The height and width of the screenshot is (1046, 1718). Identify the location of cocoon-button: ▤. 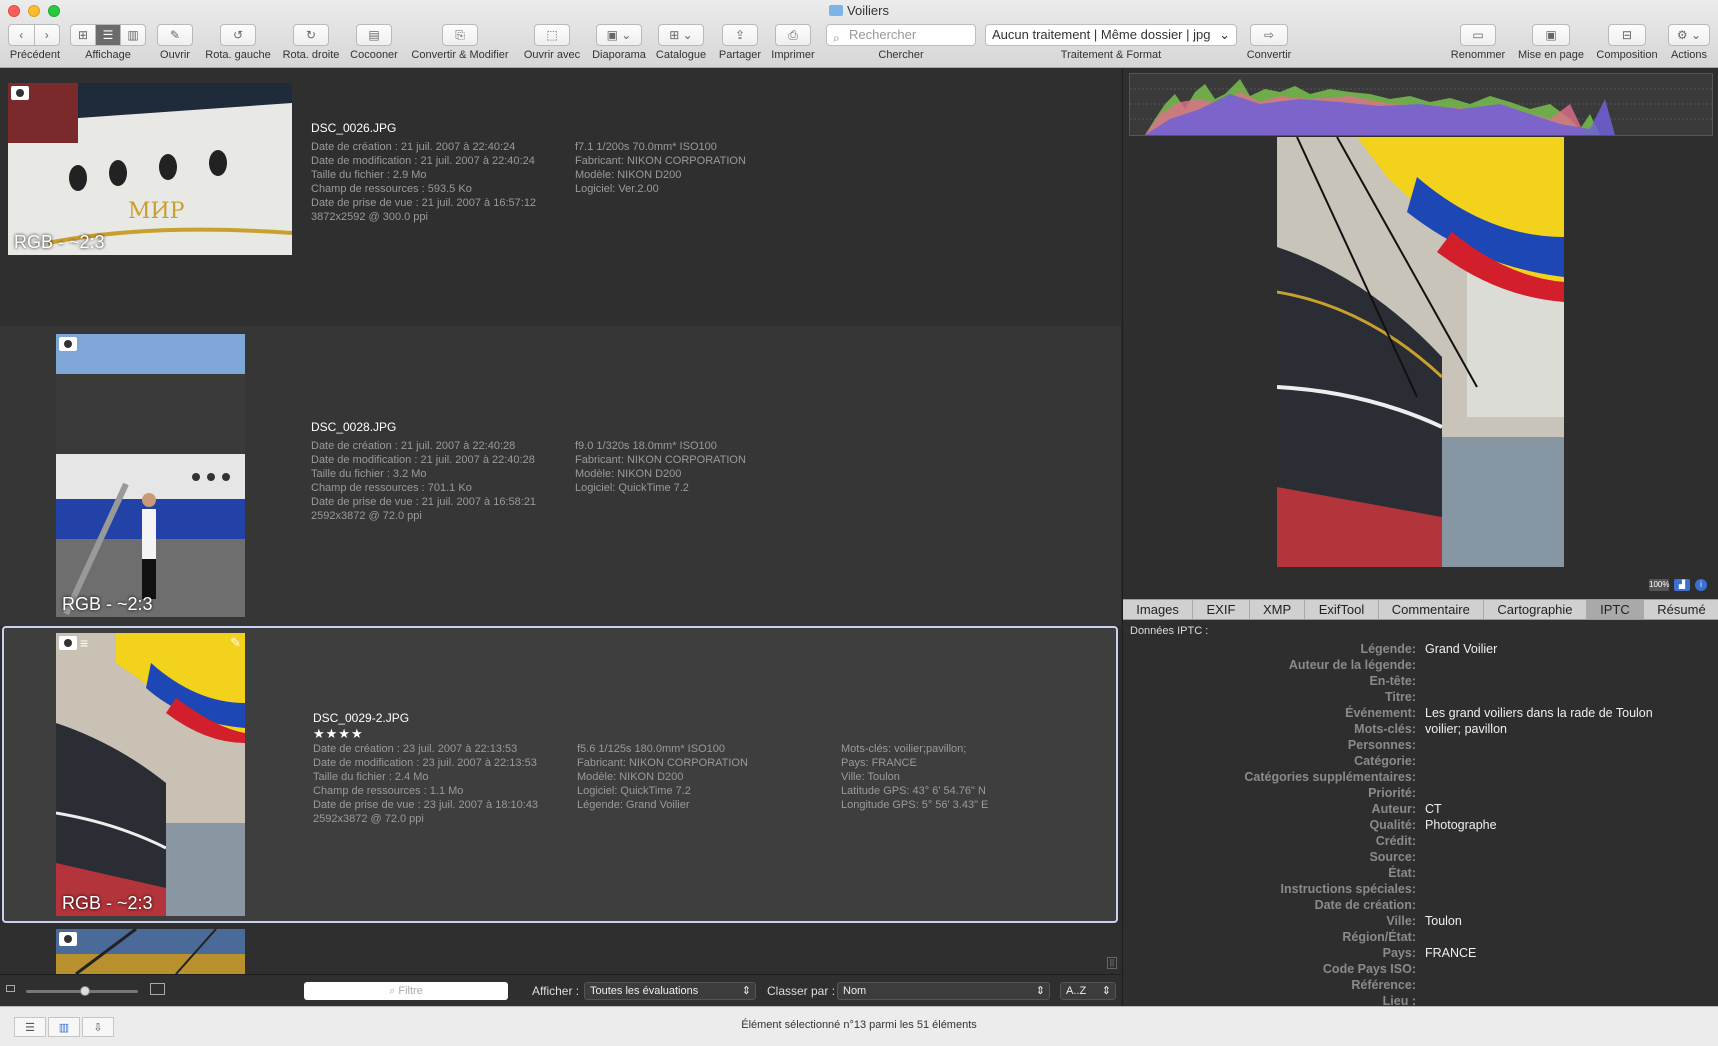
(374, 35).